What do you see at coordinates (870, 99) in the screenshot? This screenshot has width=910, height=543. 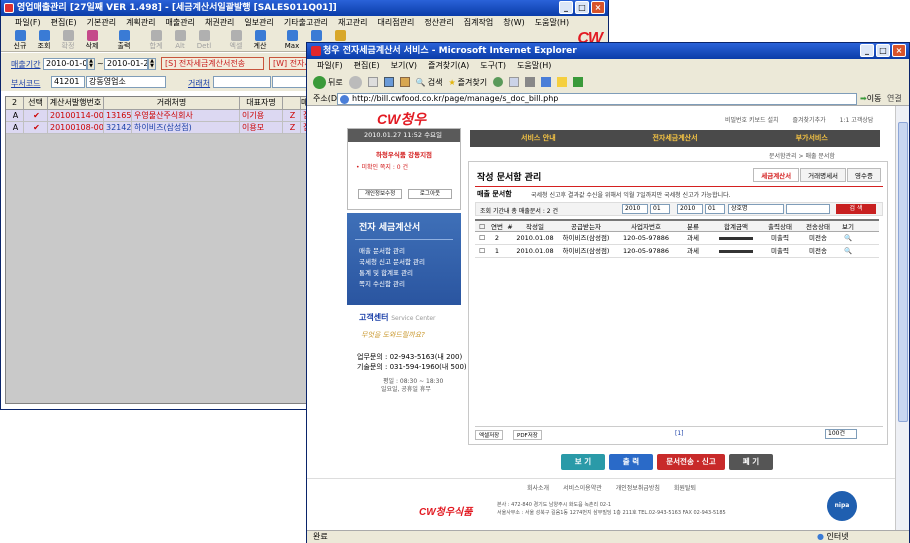 I see `go-button: ➡이동` at bounding box center [870, 99].